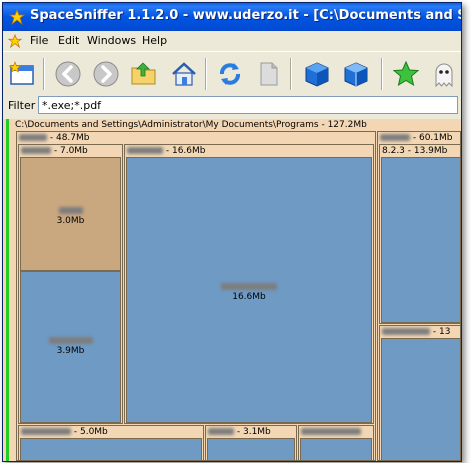 This screenshot has height=463, width=471. I want to click on blue-cube-outline-icon, so click(356, 74).